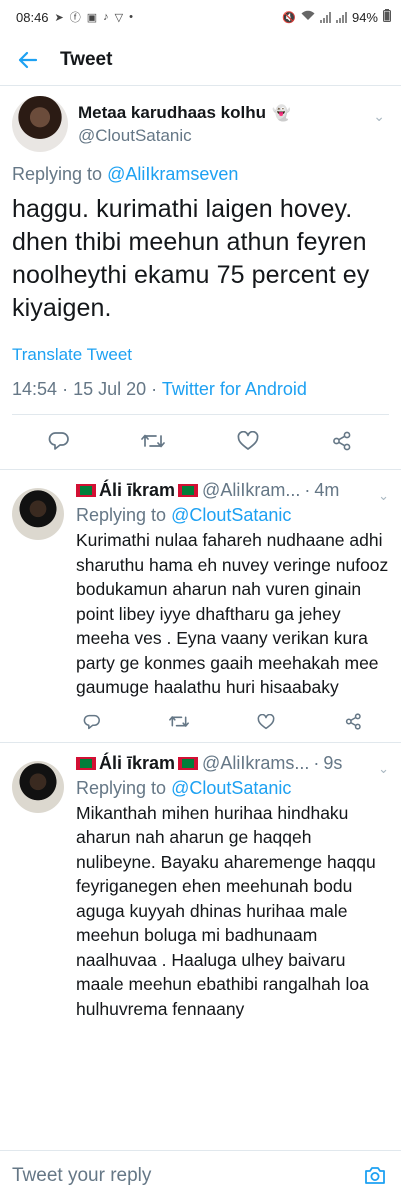 The image size is (401, 1200). I want to click on tweet-meta: 14:54 · 15 Jul 20 · Twitter for Android, so click(200, 397).